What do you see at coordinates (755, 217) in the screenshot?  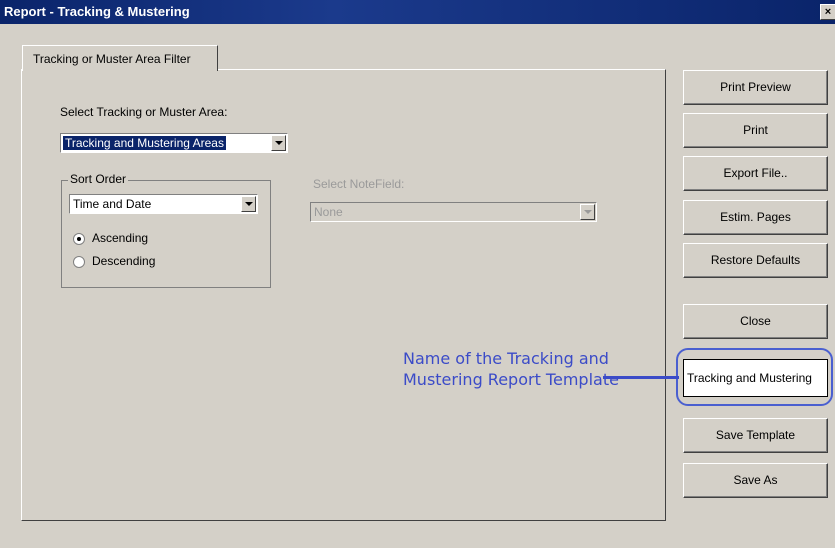 I see `estim-pages-button: Estim. Pages` at bounding box center [755, 217].